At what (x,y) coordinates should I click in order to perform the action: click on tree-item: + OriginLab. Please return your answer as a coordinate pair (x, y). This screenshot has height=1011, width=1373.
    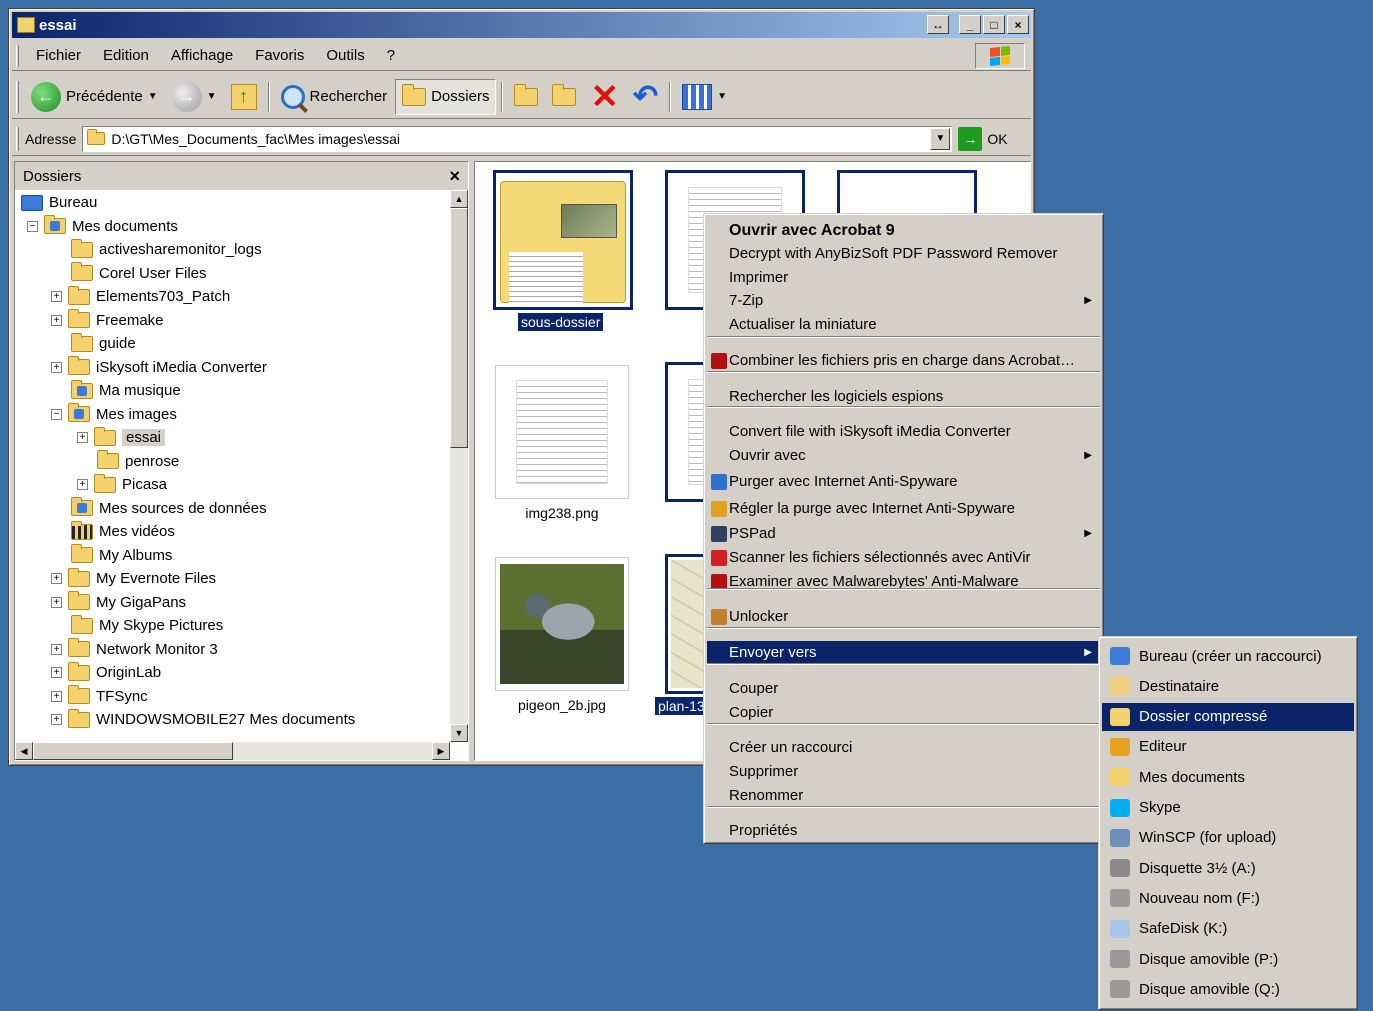
    Looking at the image, I should click on (106, 672).